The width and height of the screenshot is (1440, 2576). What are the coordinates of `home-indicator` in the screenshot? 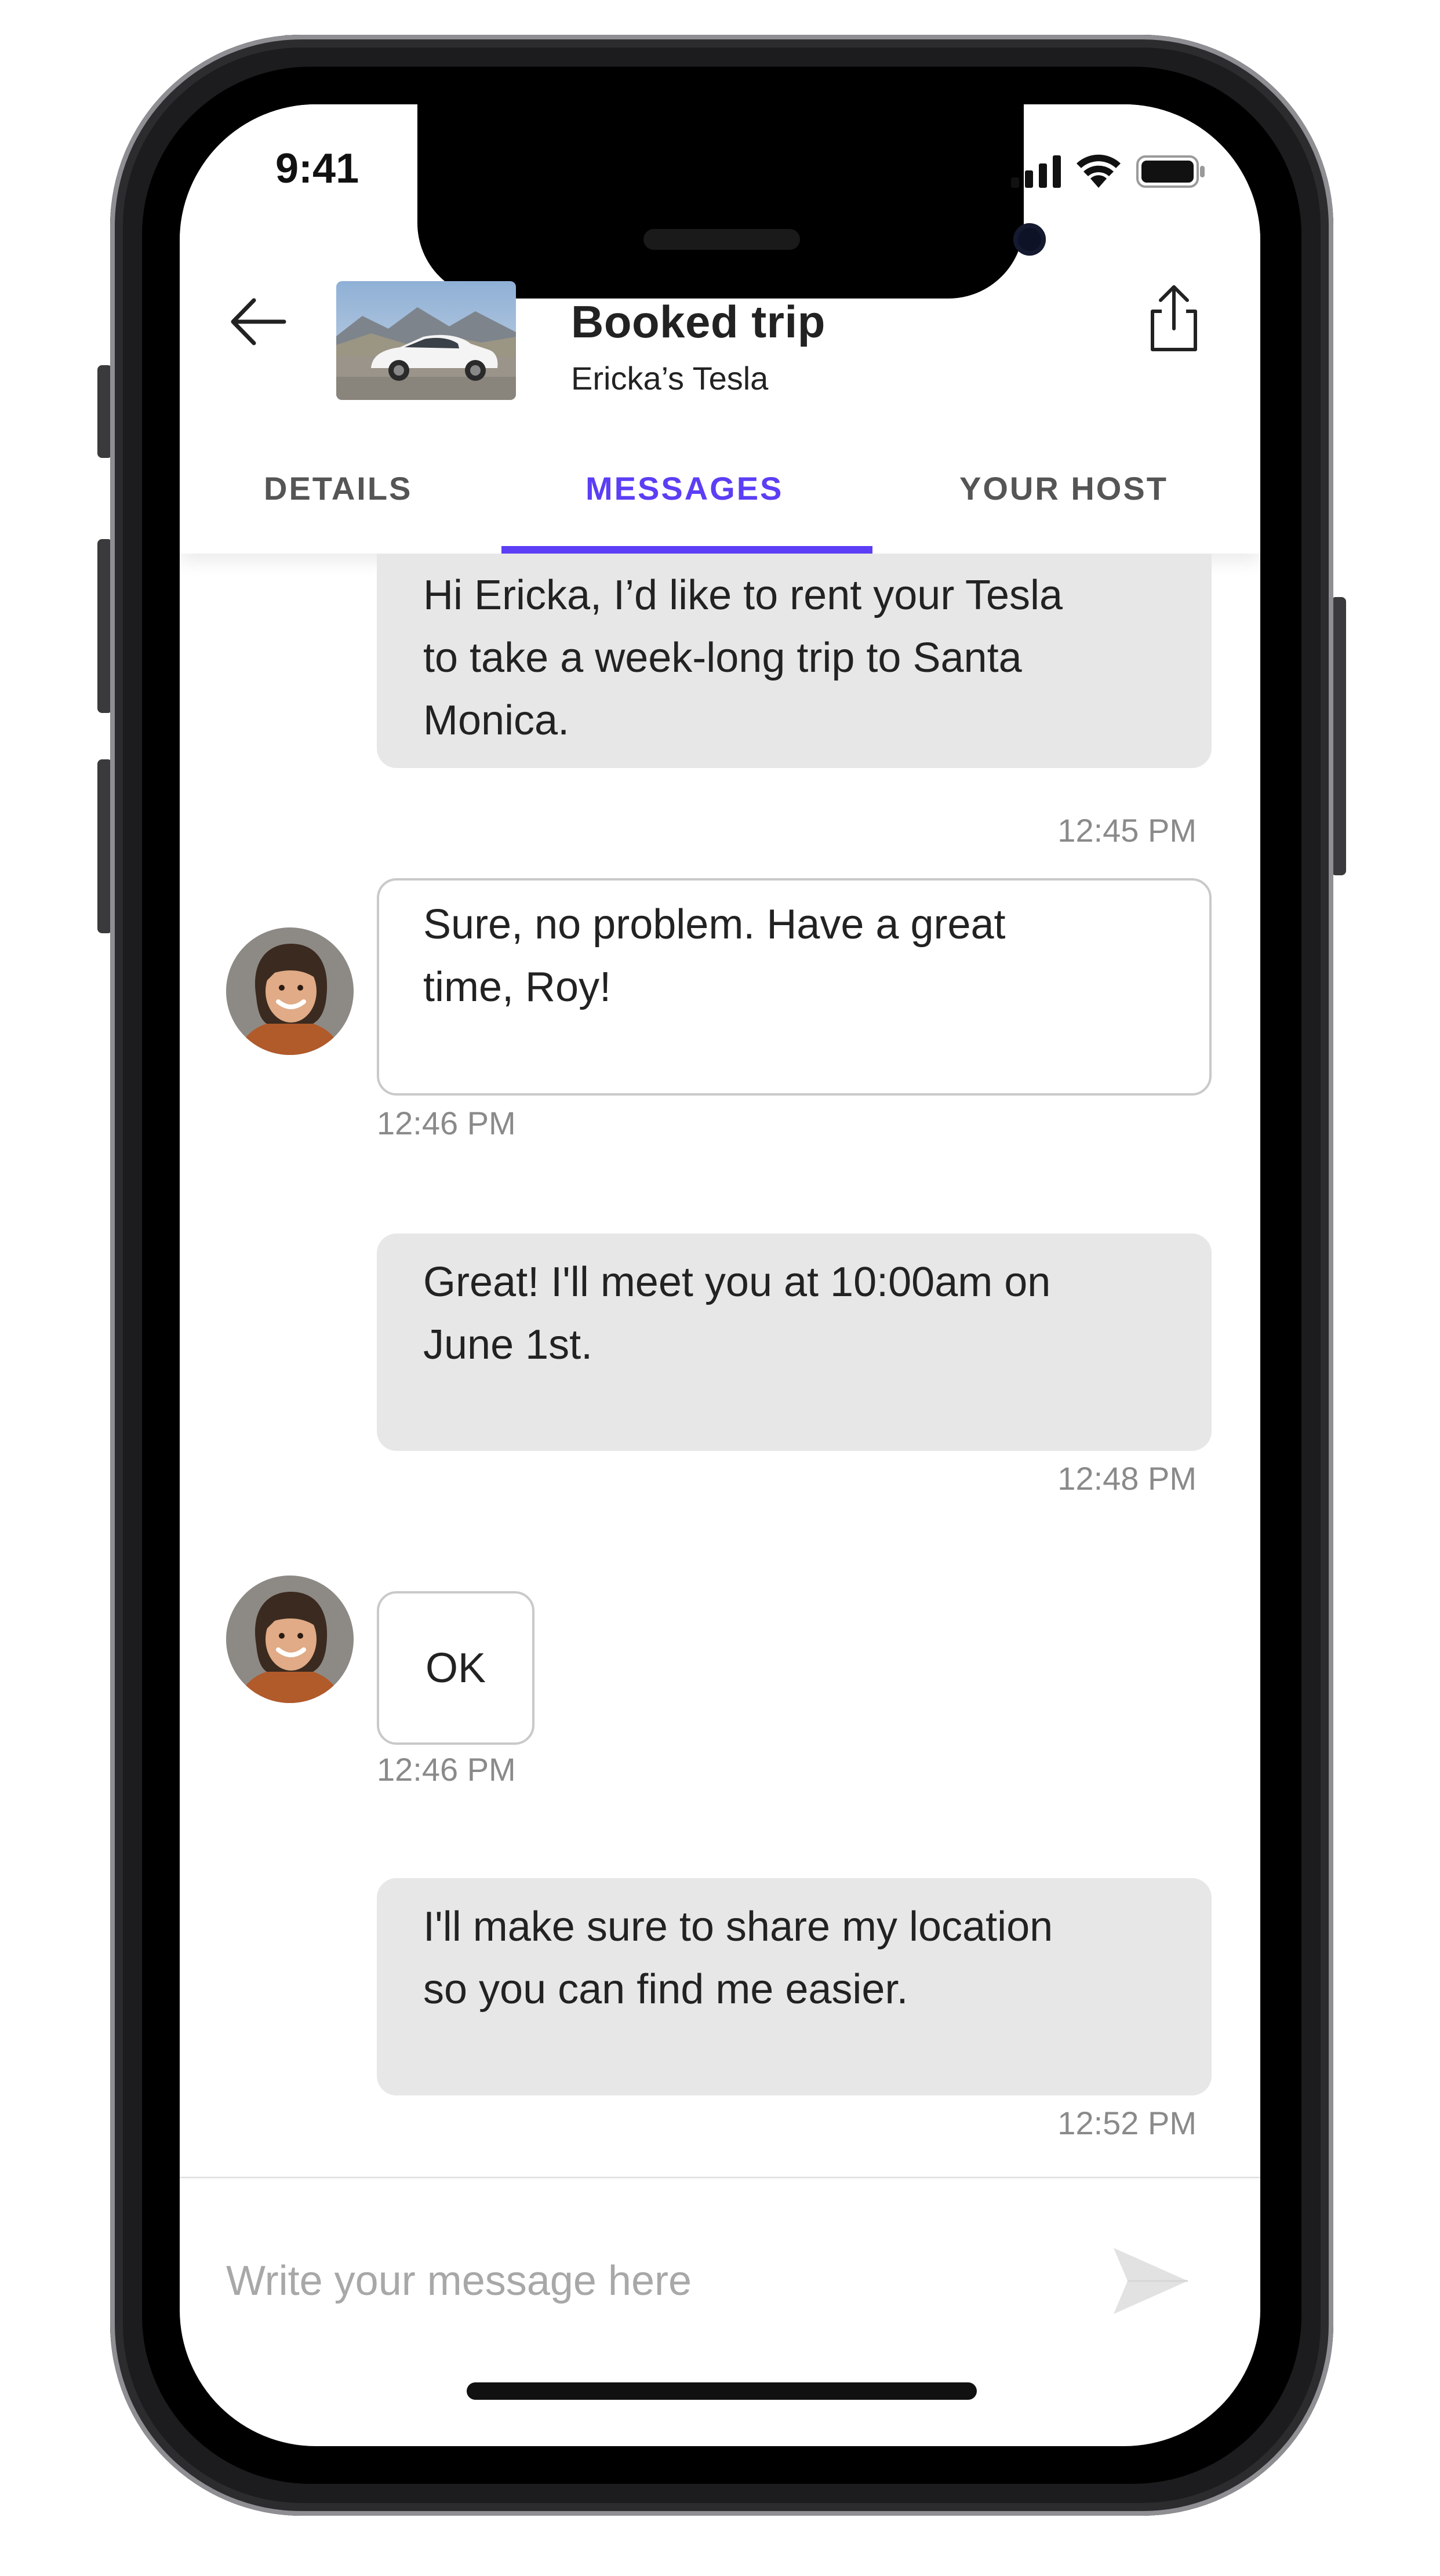 It's located at (722, 2391).